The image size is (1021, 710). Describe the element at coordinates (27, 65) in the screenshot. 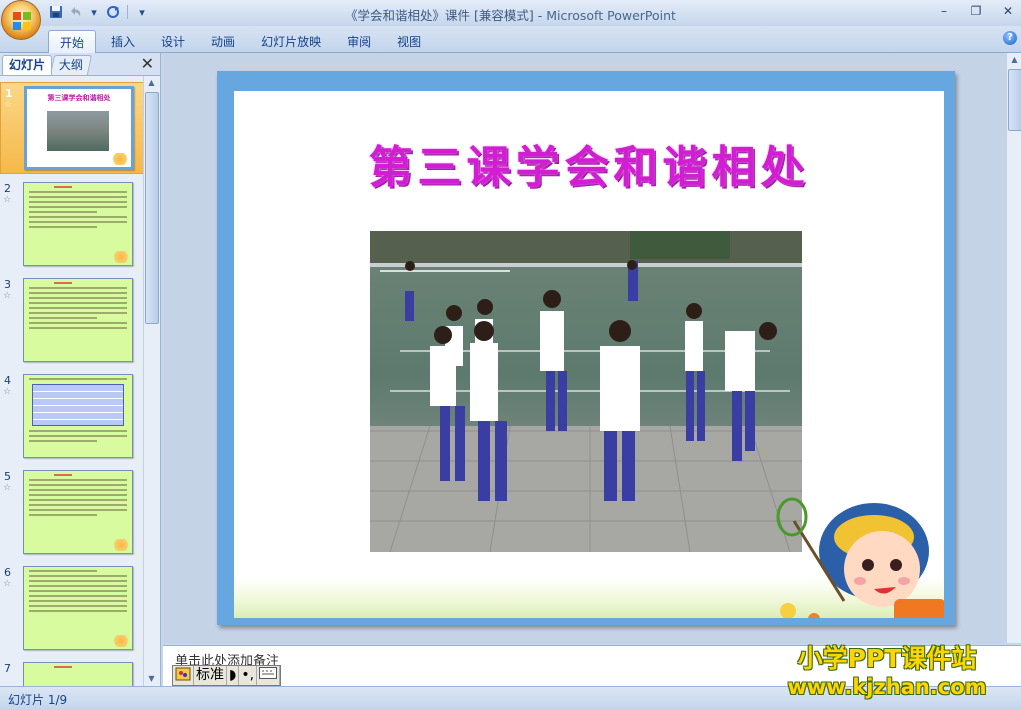

I see `tab-slides: 幻灯片` at that location.